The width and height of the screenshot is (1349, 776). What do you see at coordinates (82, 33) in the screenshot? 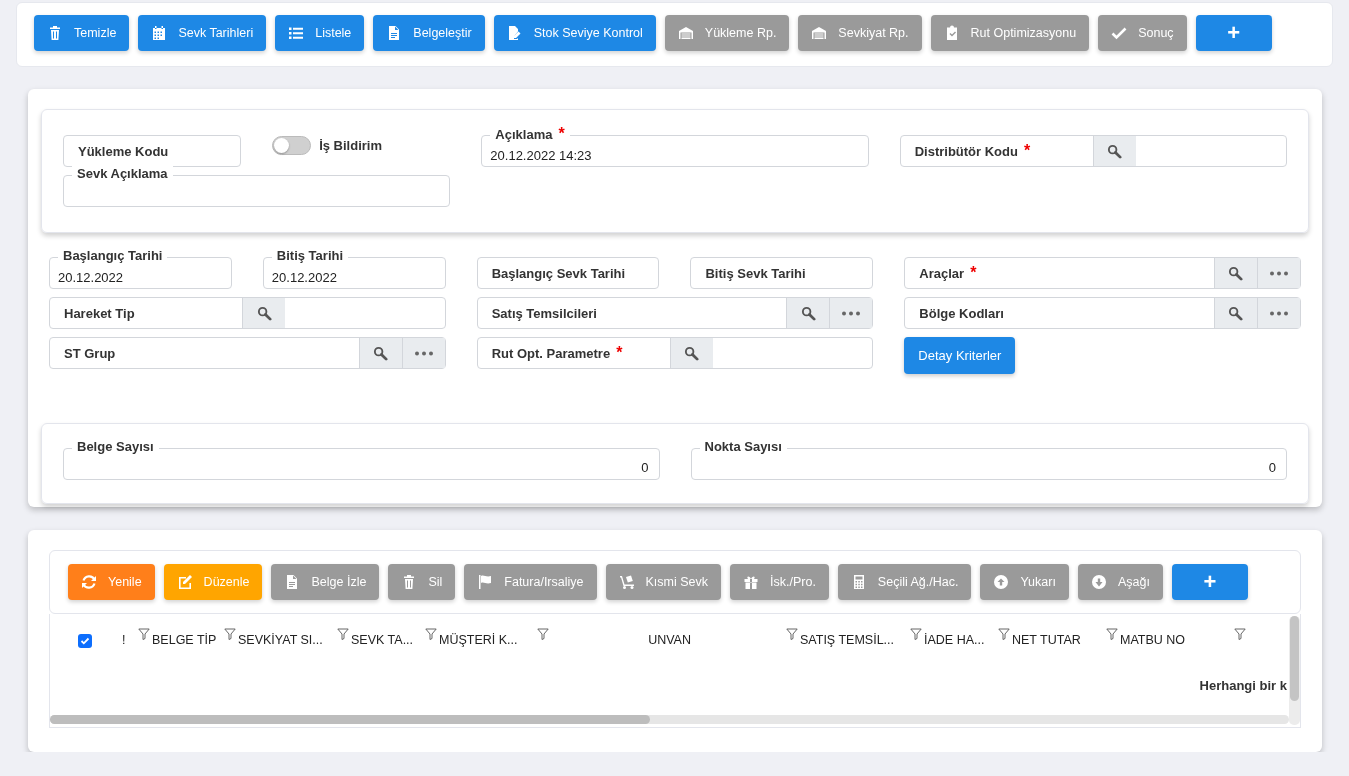
I see `toolbar-button: Temizle` at bounding box center [82, 33].